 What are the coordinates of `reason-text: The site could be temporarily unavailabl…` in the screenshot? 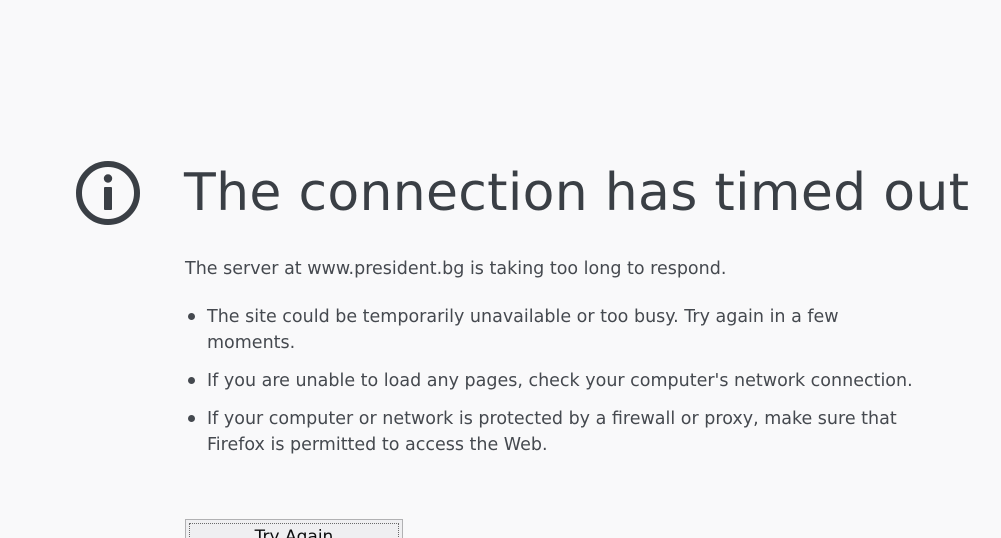 It's located at (523, 330).